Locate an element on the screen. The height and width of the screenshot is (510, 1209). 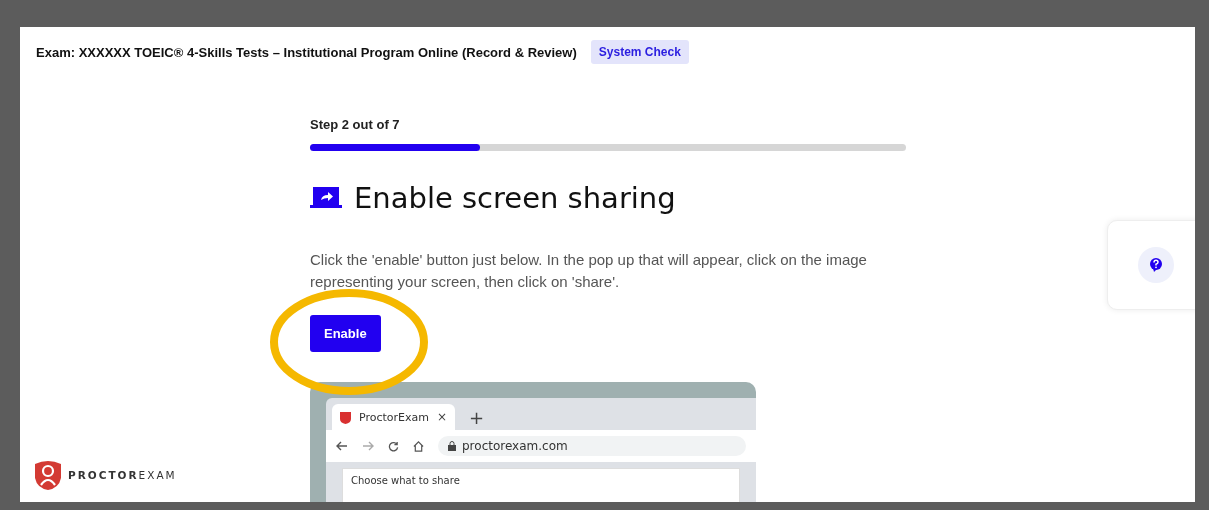
tab-close-icon: × is located at coordinates (442, 417).